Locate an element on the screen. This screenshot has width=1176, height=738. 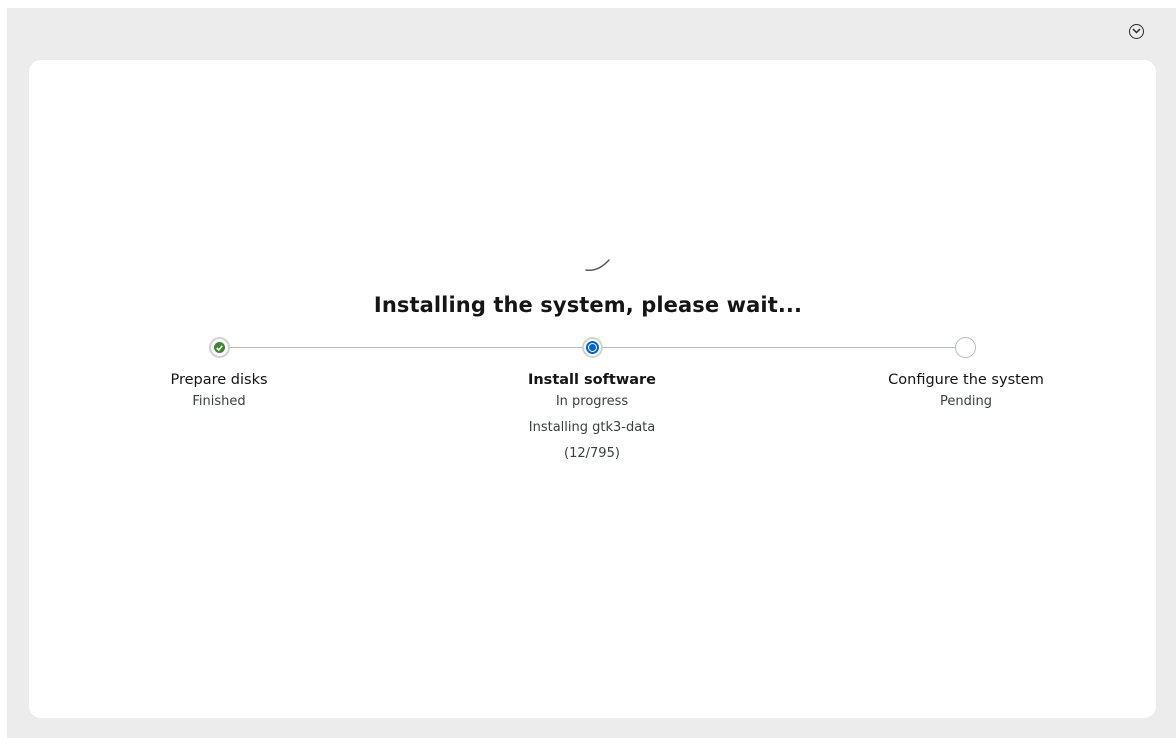
step-status: In progress is located at coordinates (592, 401).